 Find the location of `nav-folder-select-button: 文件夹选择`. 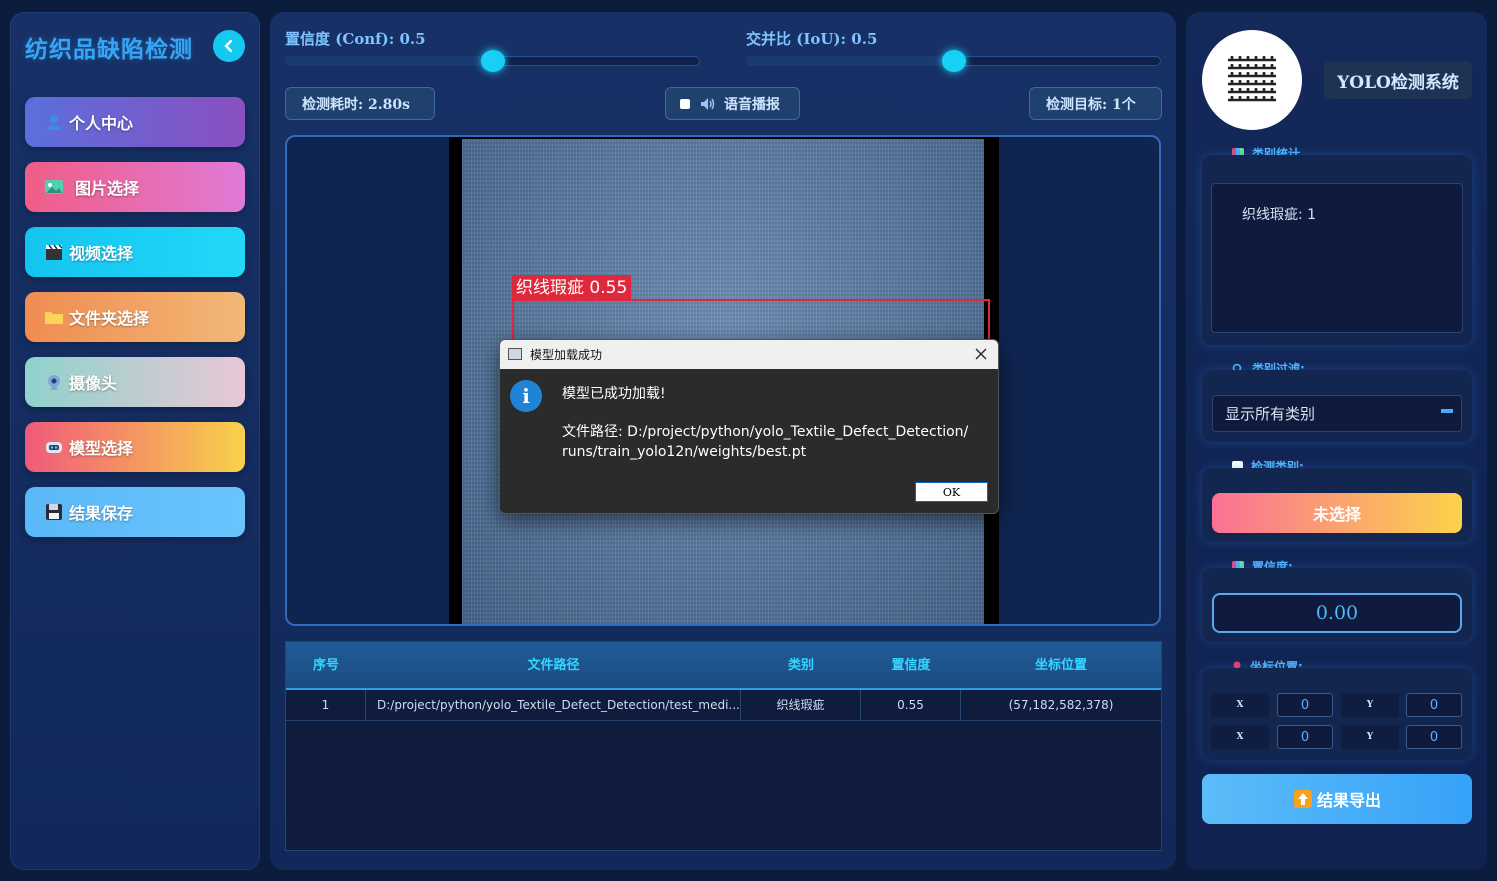

nav-folder-select-button: 文件夹选择 is located at coordinates (135, 317).